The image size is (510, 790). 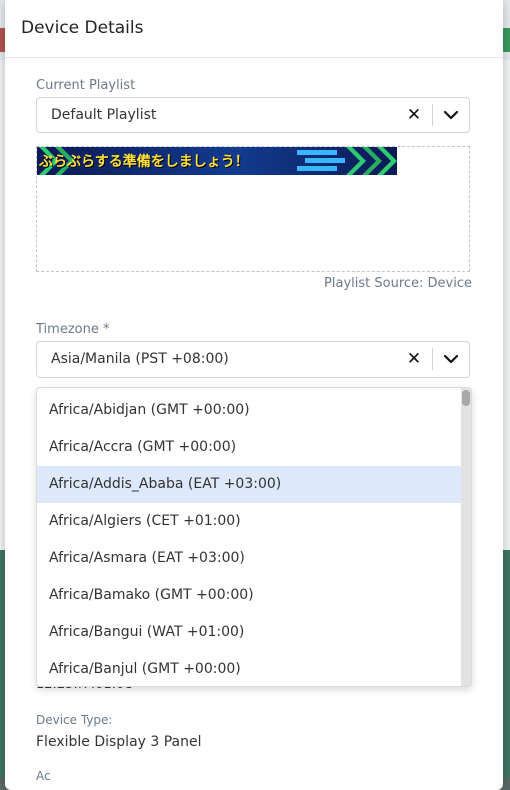 I want to click on timezone-option-highlighted: Africa/Addis_Ababa (EAT +03:00), so click(x=249, y=484).